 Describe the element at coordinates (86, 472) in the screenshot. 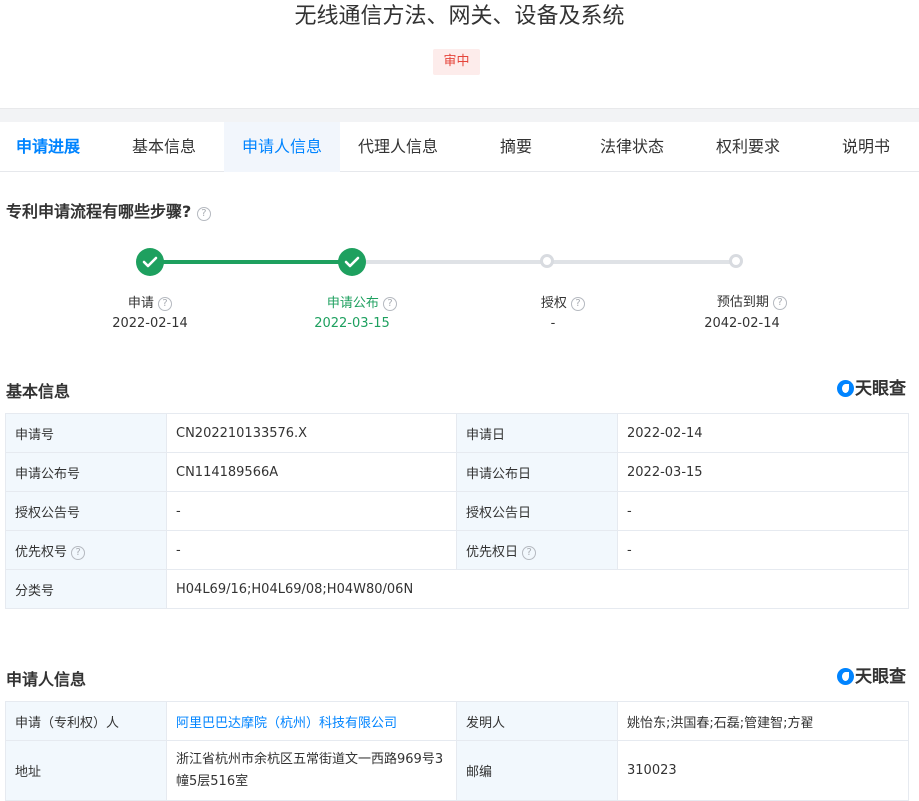

I see `pub-no-label: 申请公布号` at that location.